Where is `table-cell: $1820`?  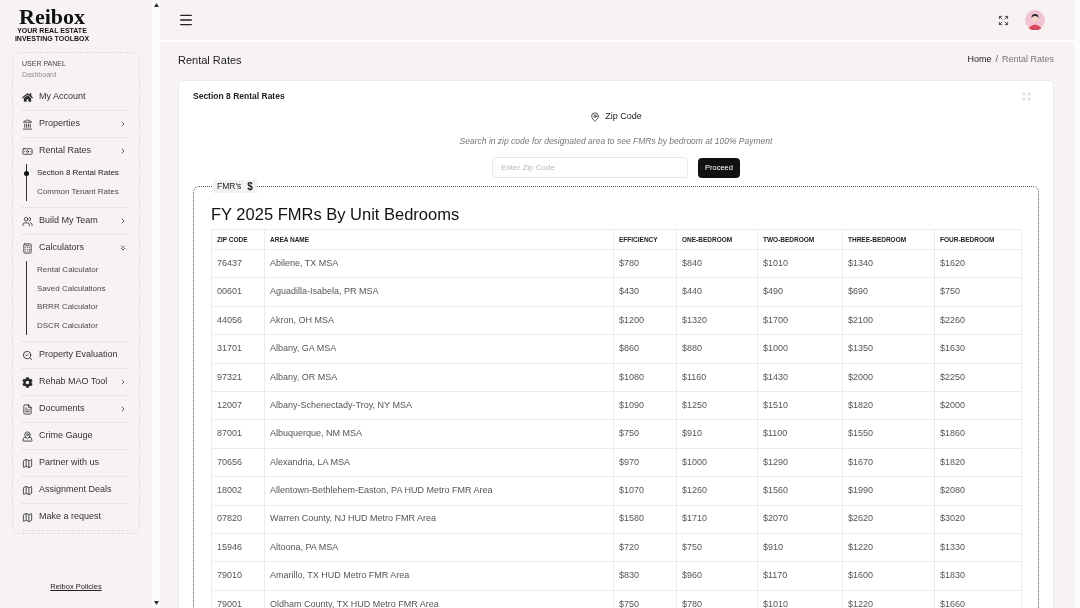
table-cell: $1820 is located at coordinates (978, 462).